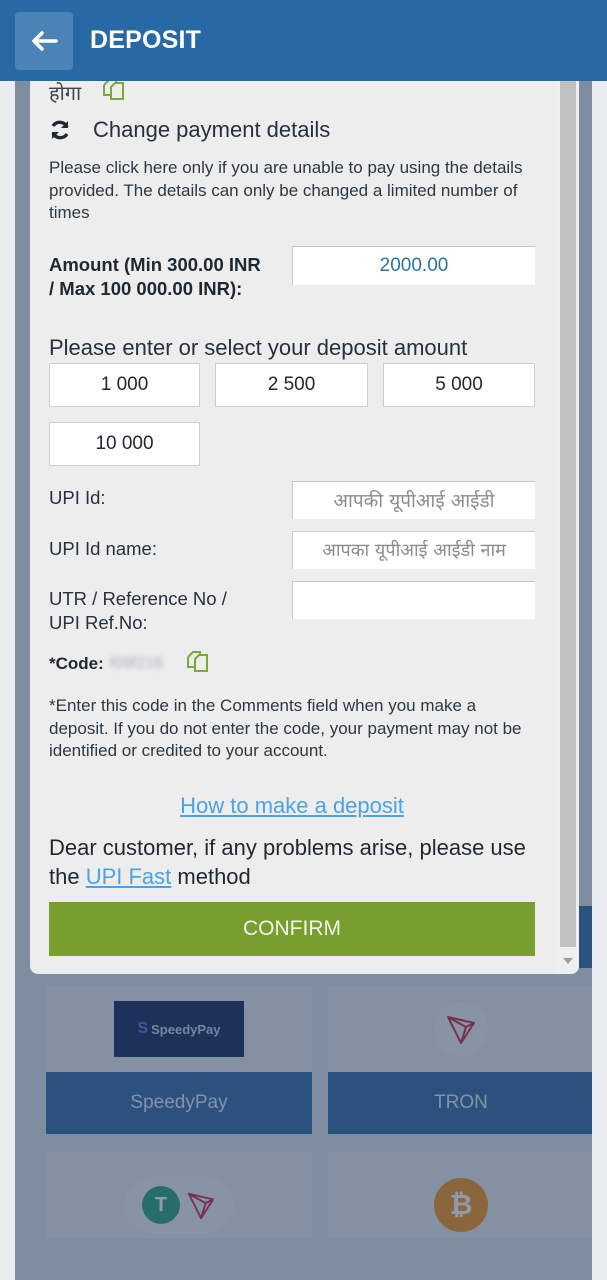  I want to click on scroll-down-arrow-icon, so click(568, 961).